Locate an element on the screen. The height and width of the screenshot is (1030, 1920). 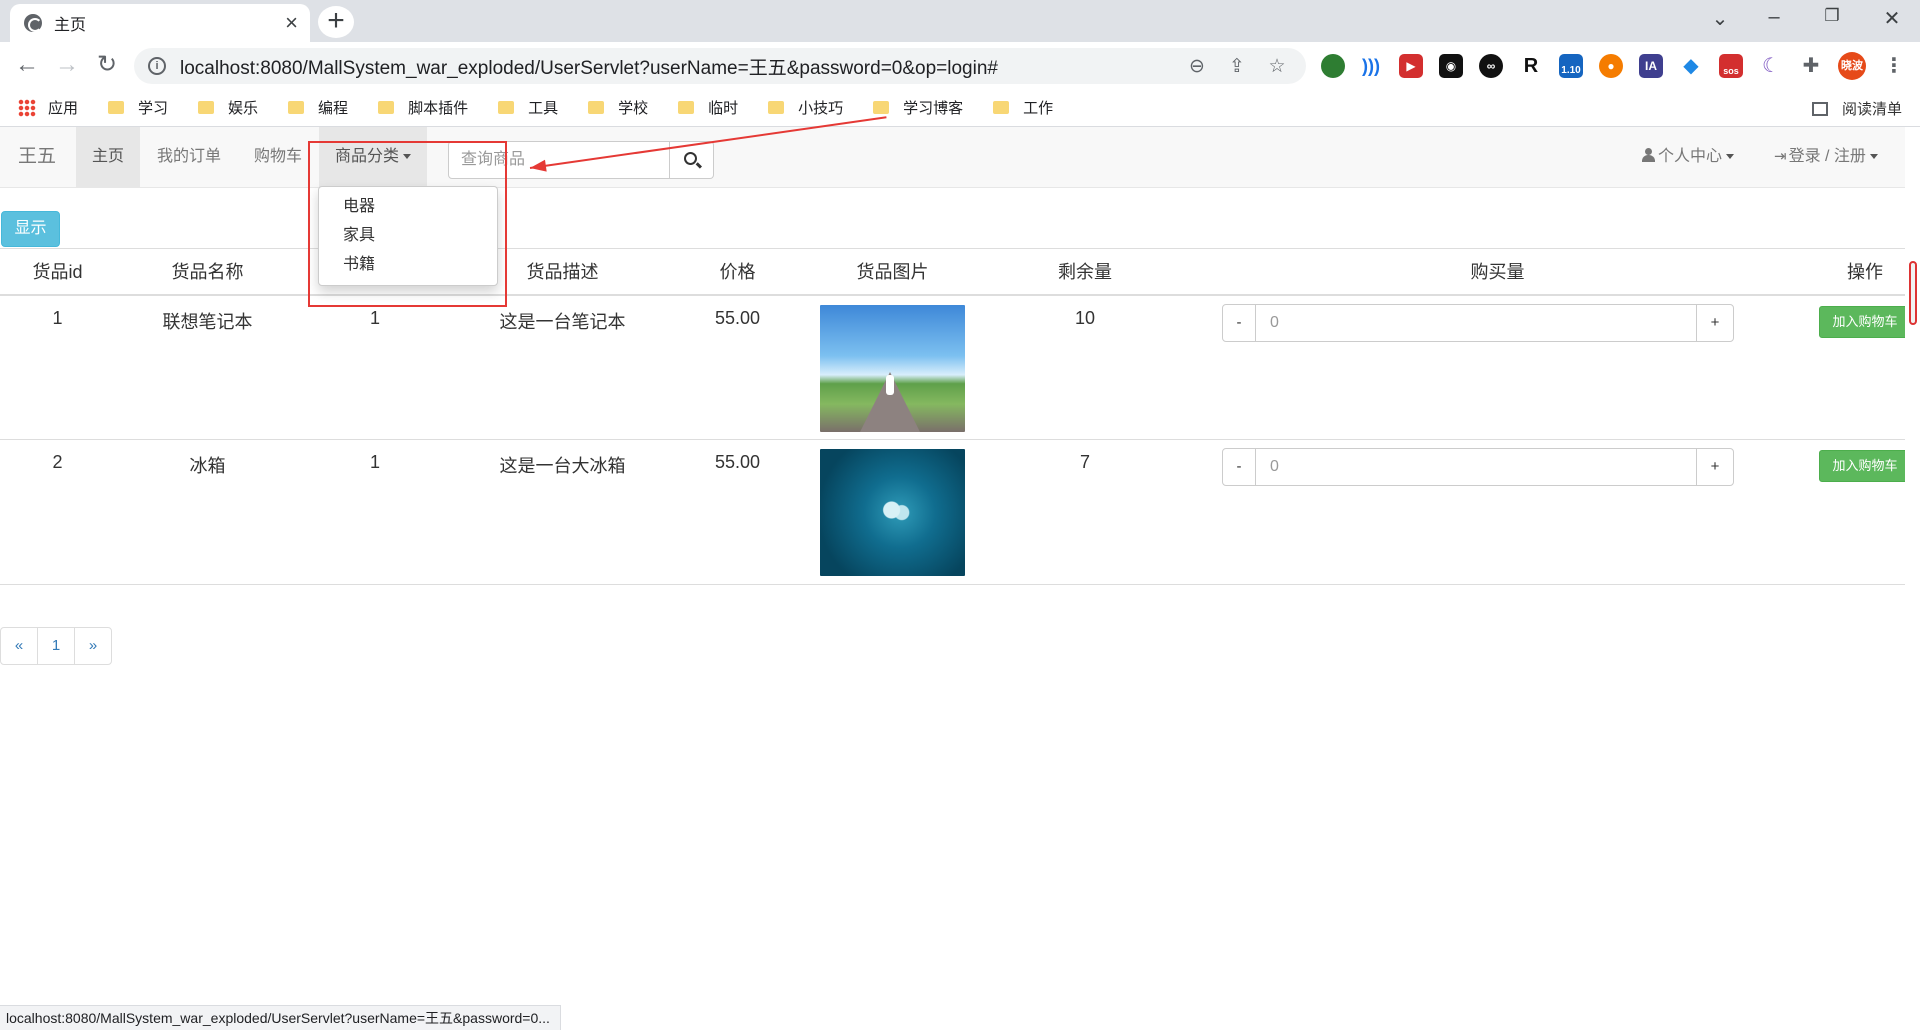
close-window-icon: ✕ is located at coordinates (1892, 18).